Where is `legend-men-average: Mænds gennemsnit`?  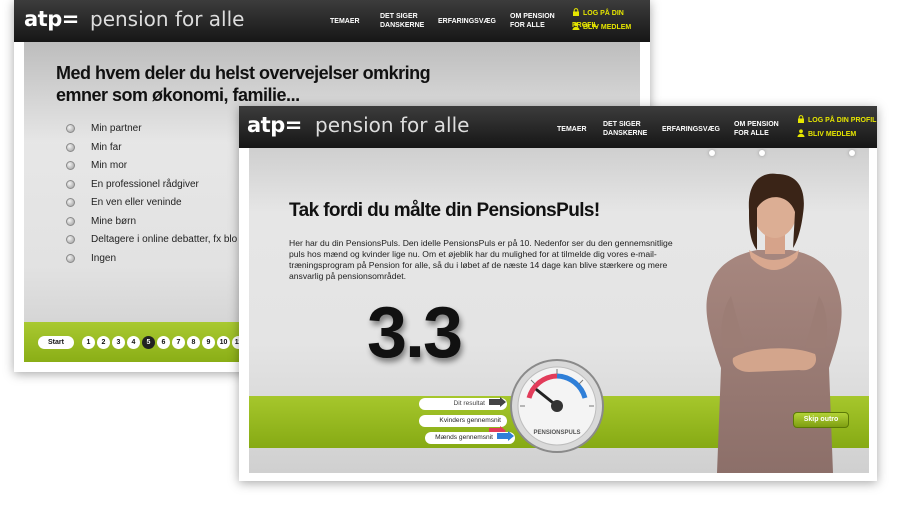
legend-men-average: Mænds gennemsnit is located at coordinates (470, 437).